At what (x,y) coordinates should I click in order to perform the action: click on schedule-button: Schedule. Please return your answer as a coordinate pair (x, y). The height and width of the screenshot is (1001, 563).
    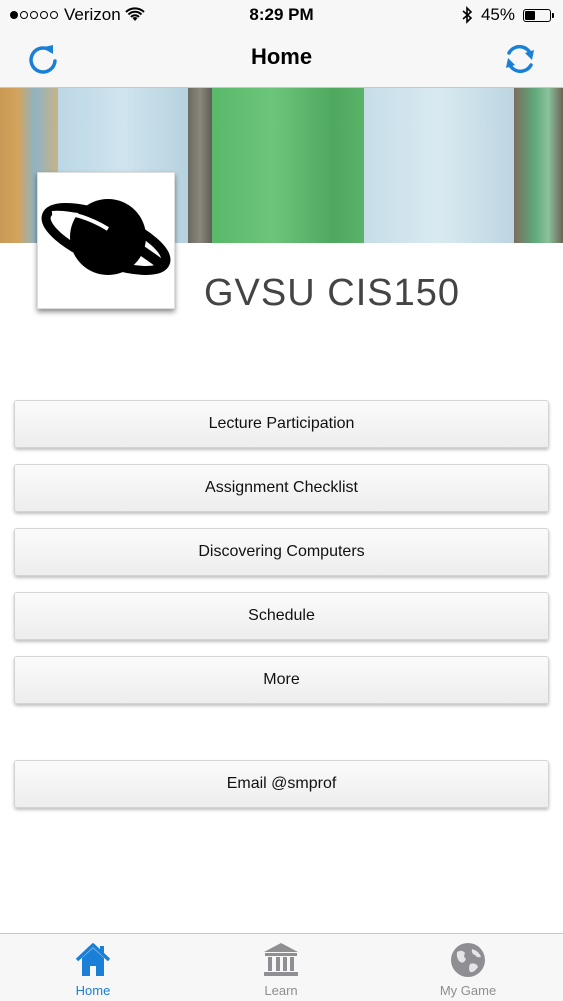
    Looking at the image, I should click on (281, 616).